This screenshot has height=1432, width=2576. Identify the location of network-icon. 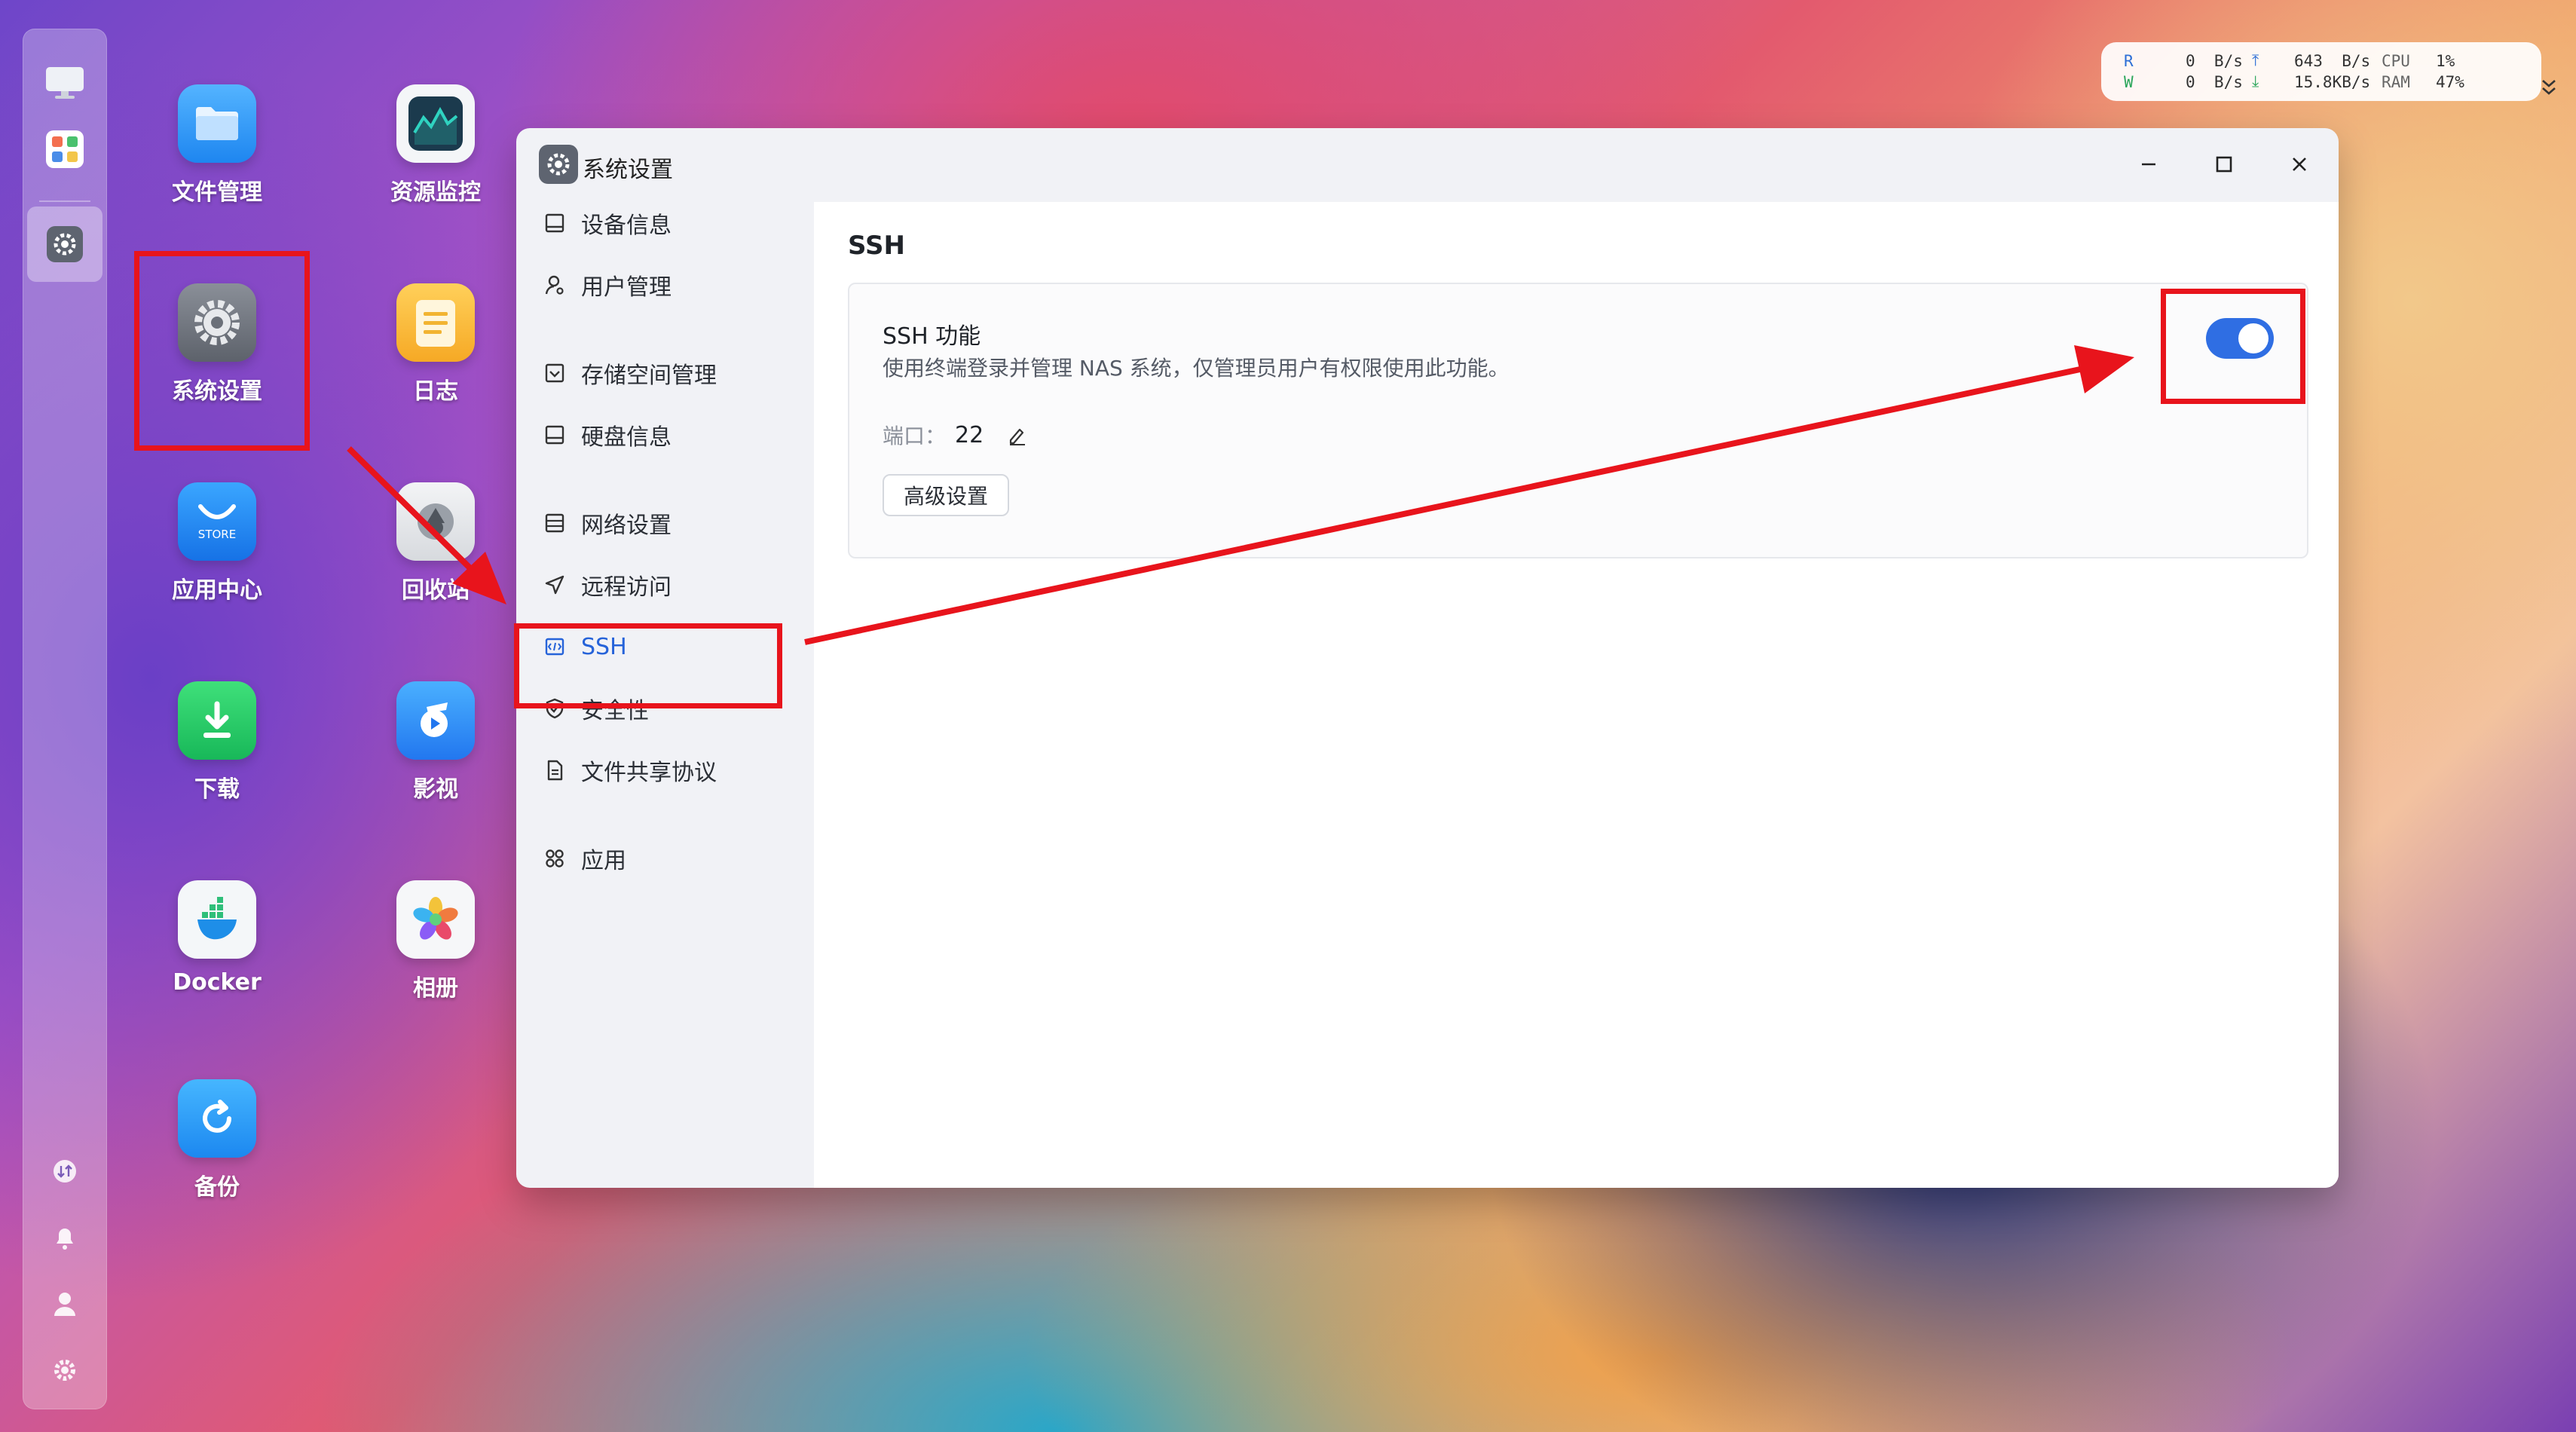
(555, 523).